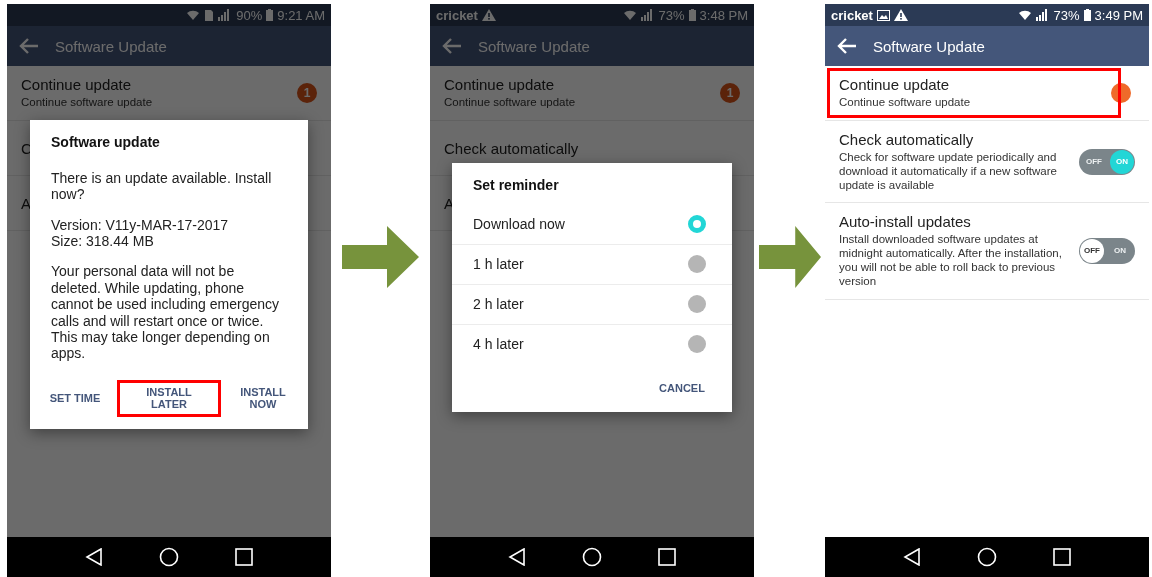  Describe the element at coordinates (1092, 251) in the screenshot. I see `toggle-thumb: OFF` at that location.